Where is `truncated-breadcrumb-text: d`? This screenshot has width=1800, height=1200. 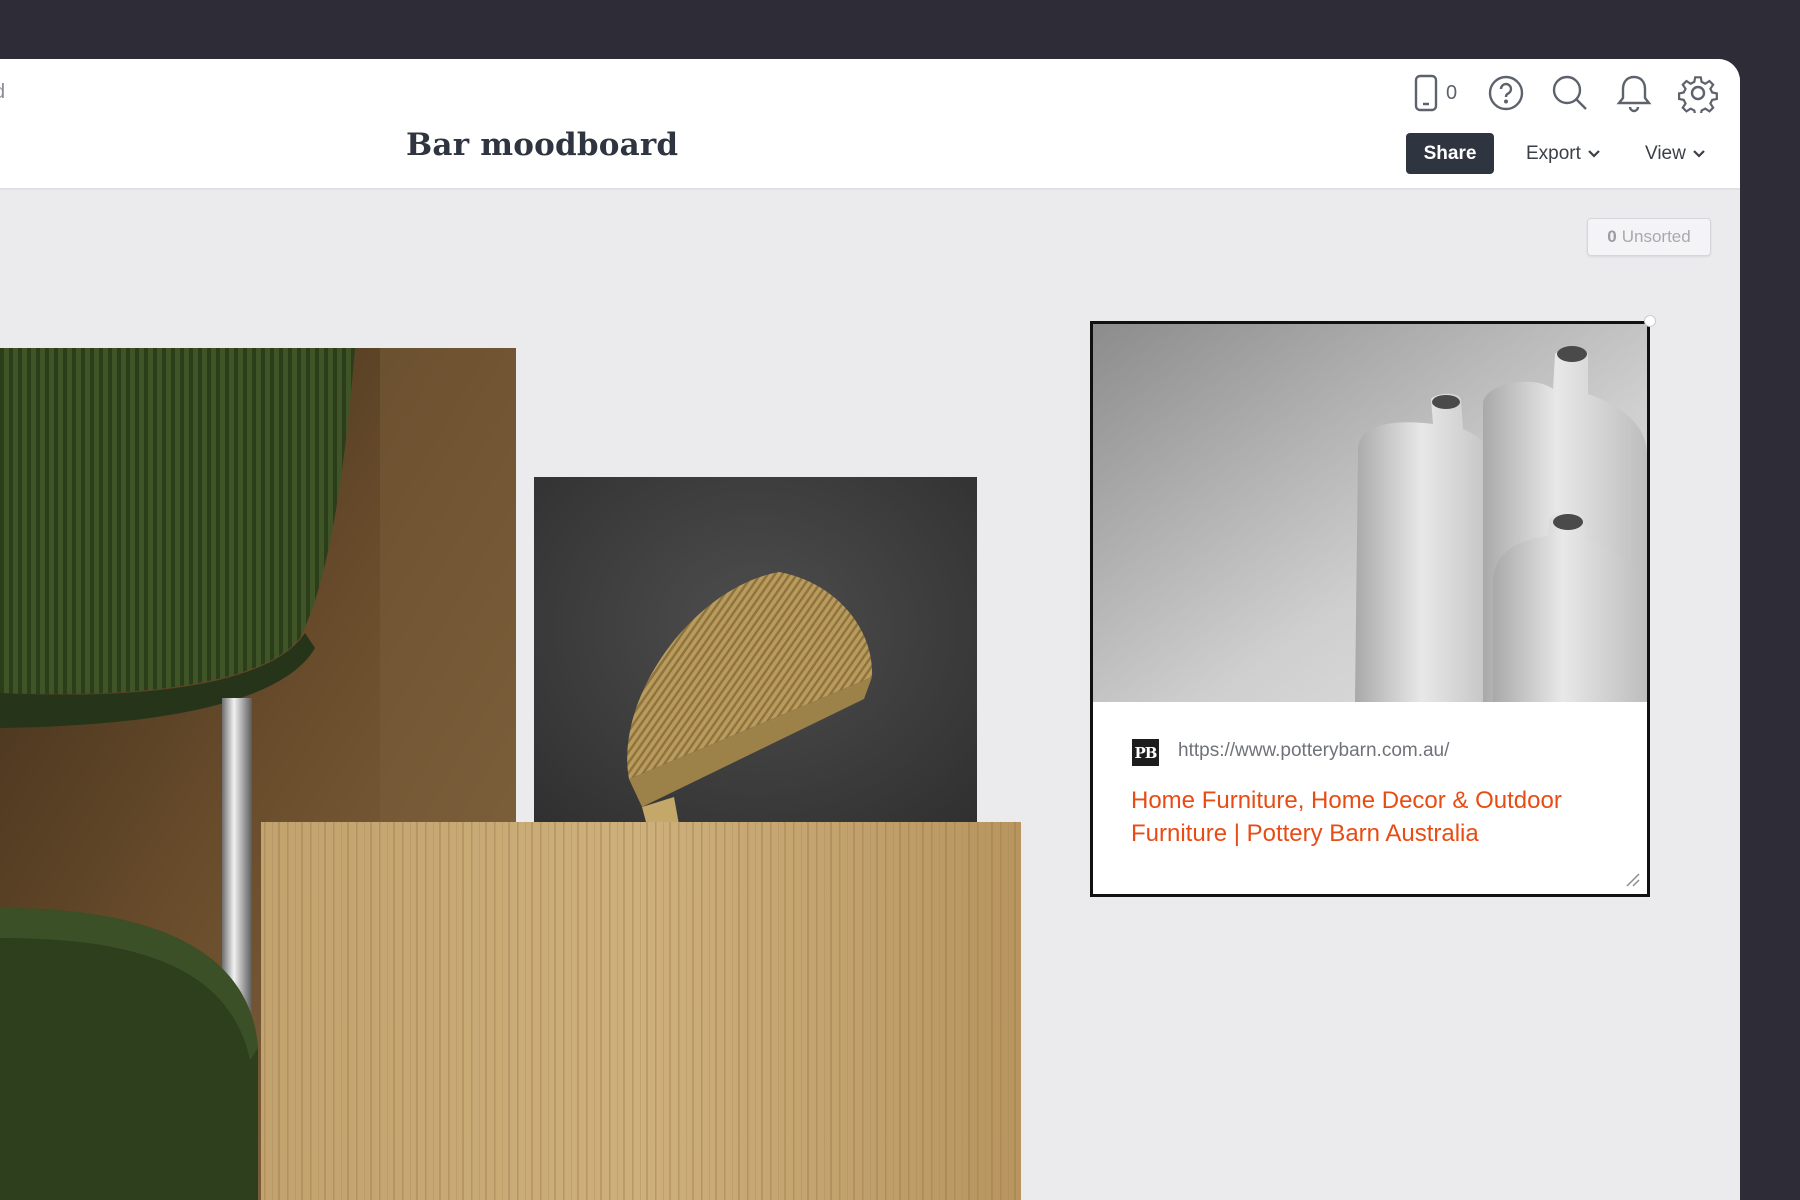 truncated-breadcrumb-text: d is located at coordinates (2, 92).